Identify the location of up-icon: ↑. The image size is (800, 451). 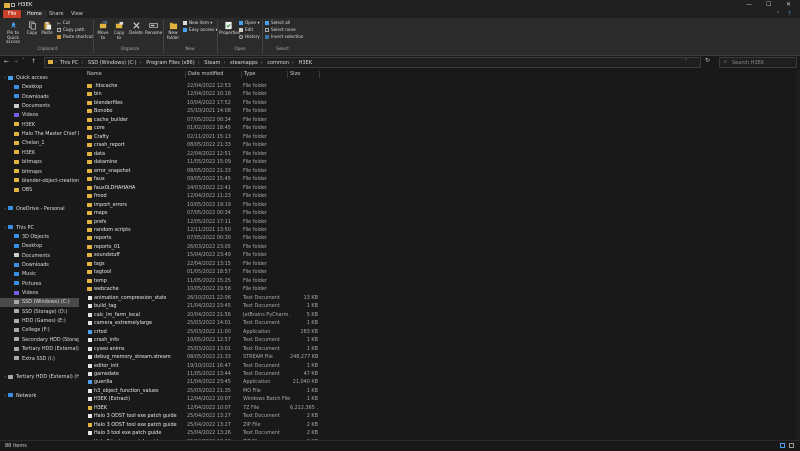
(33, 61).